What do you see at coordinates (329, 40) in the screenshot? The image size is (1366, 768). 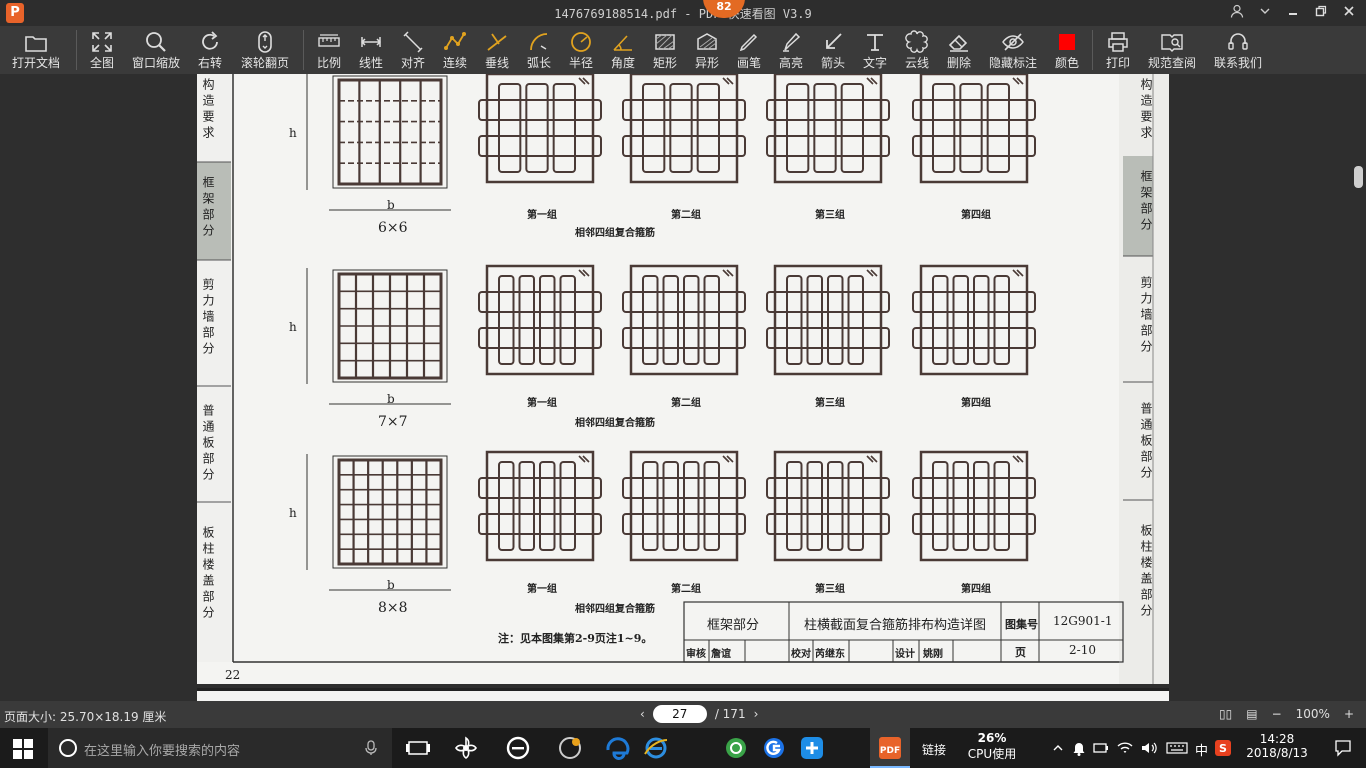 I see `scale-ruler-icon` at bounding box center [329, 40].